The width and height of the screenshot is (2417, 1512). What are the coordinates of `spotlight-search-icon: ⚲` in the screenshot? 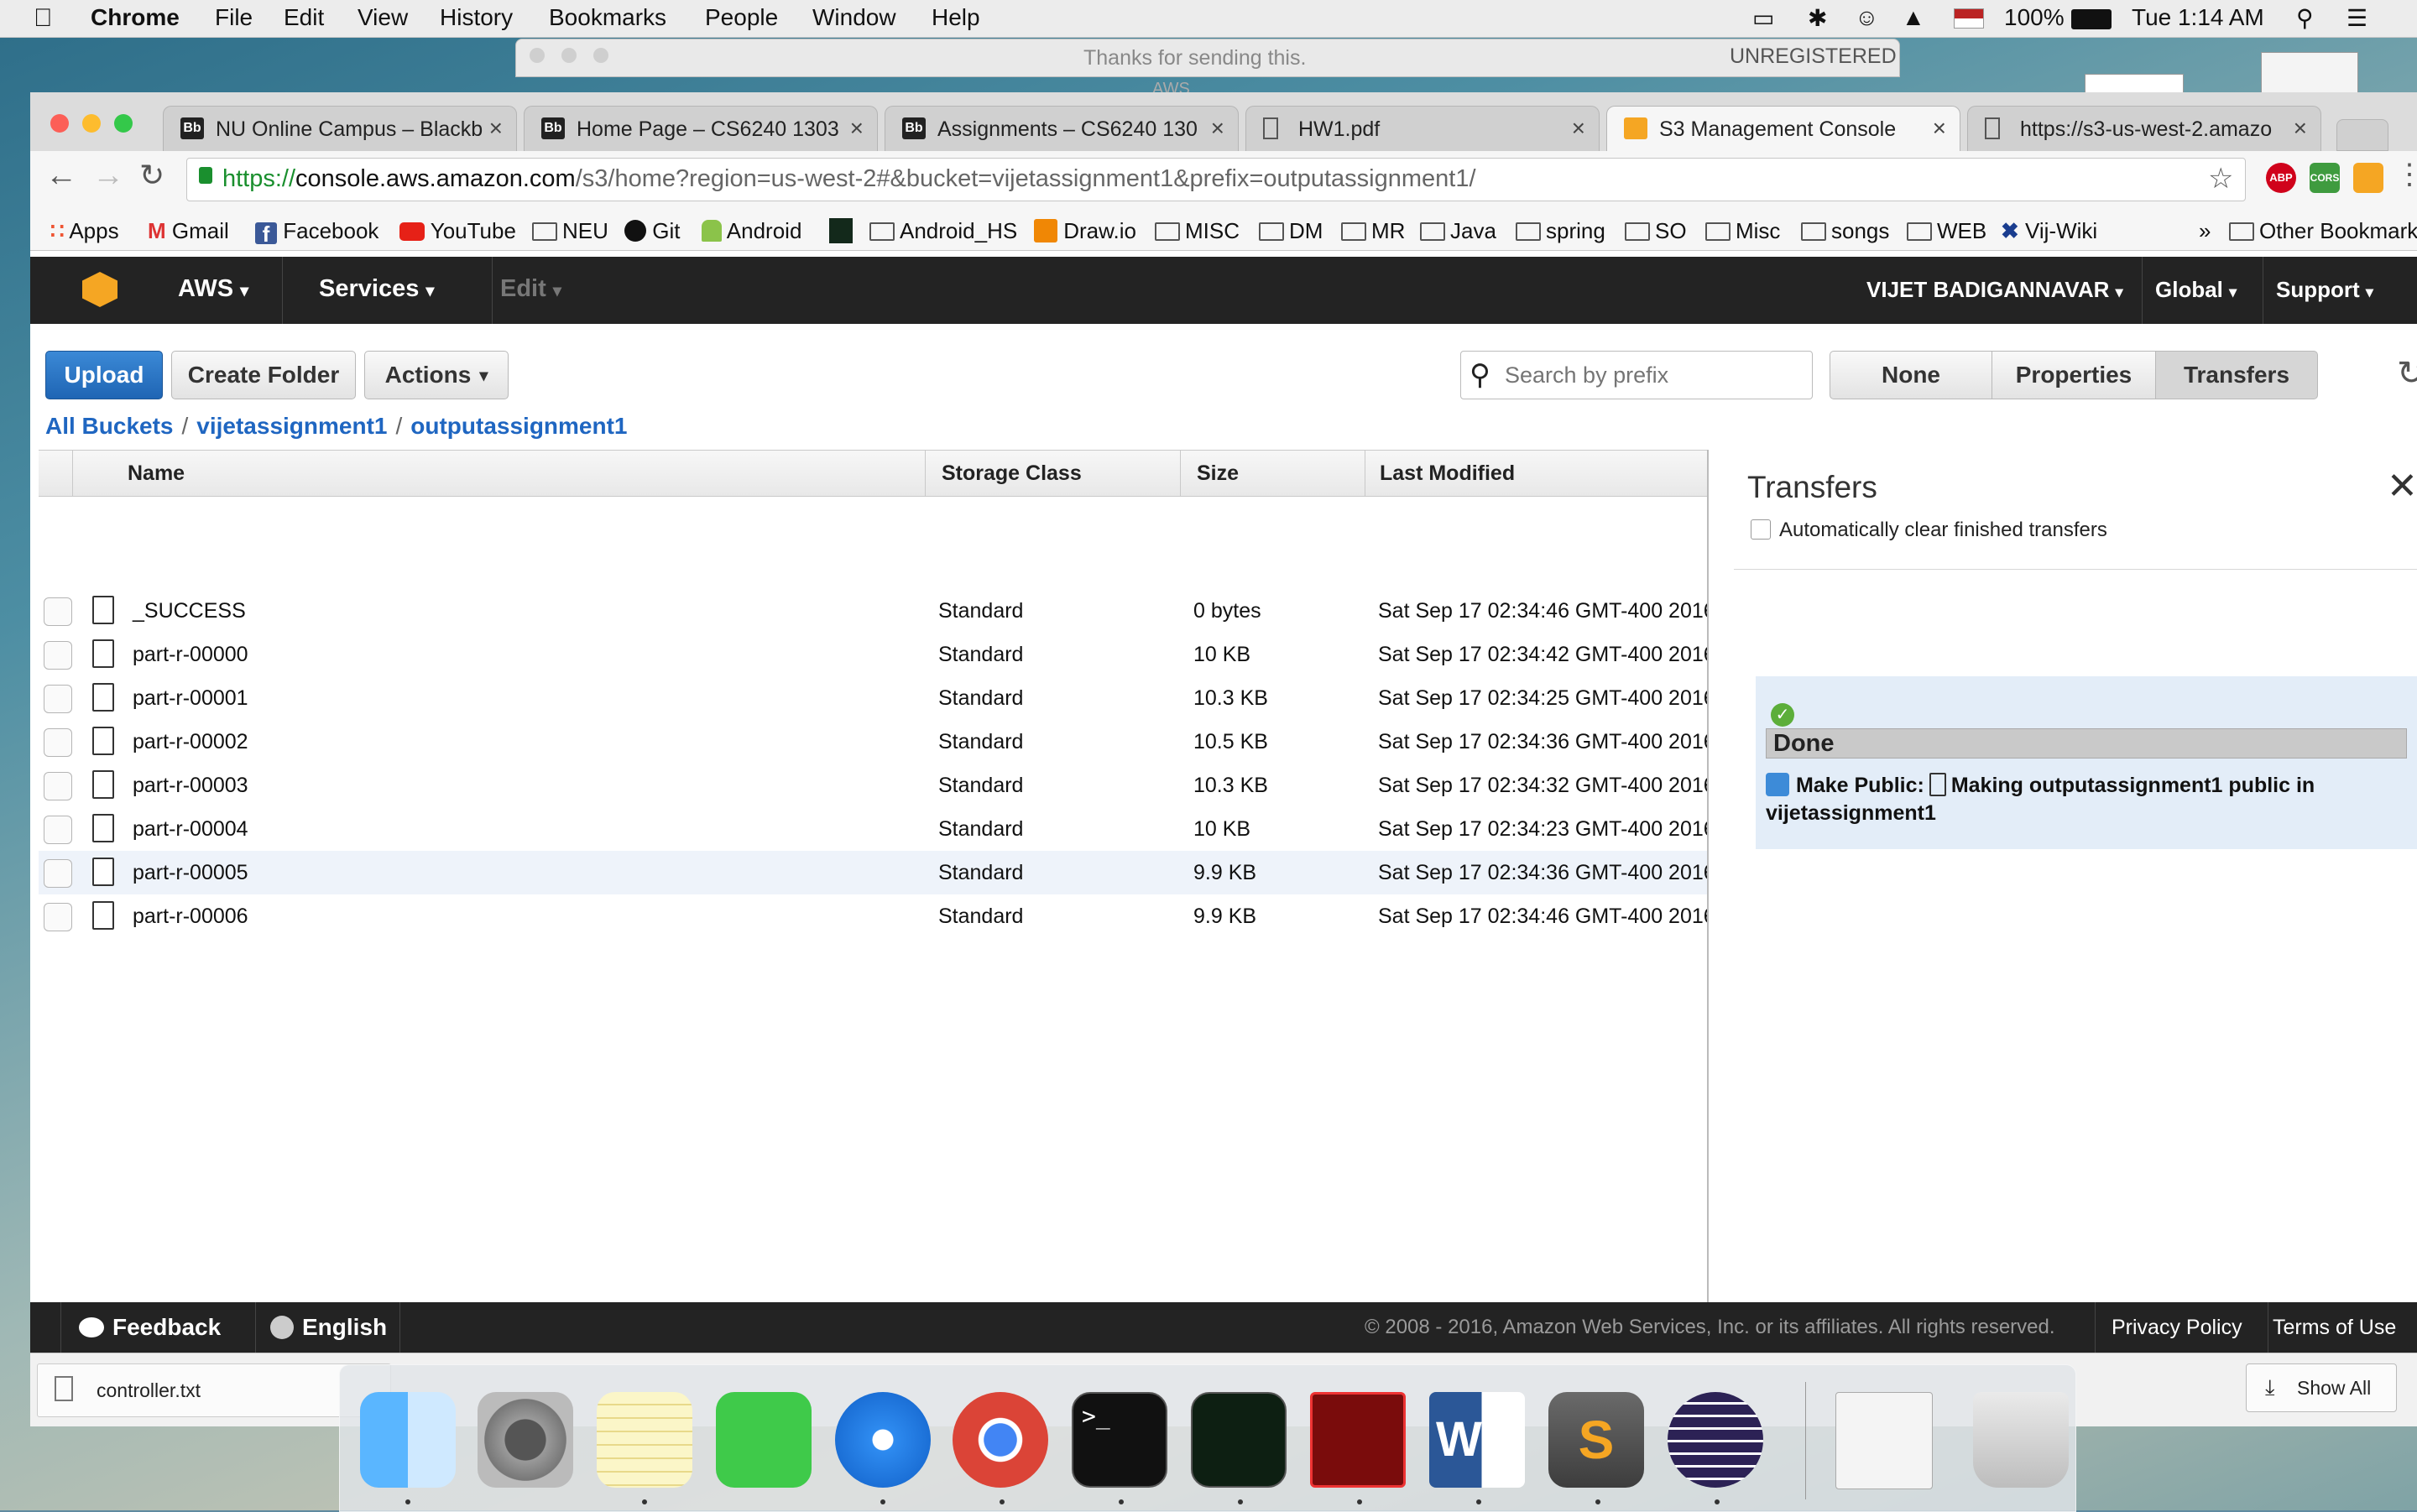 It's located at (2305, 18).